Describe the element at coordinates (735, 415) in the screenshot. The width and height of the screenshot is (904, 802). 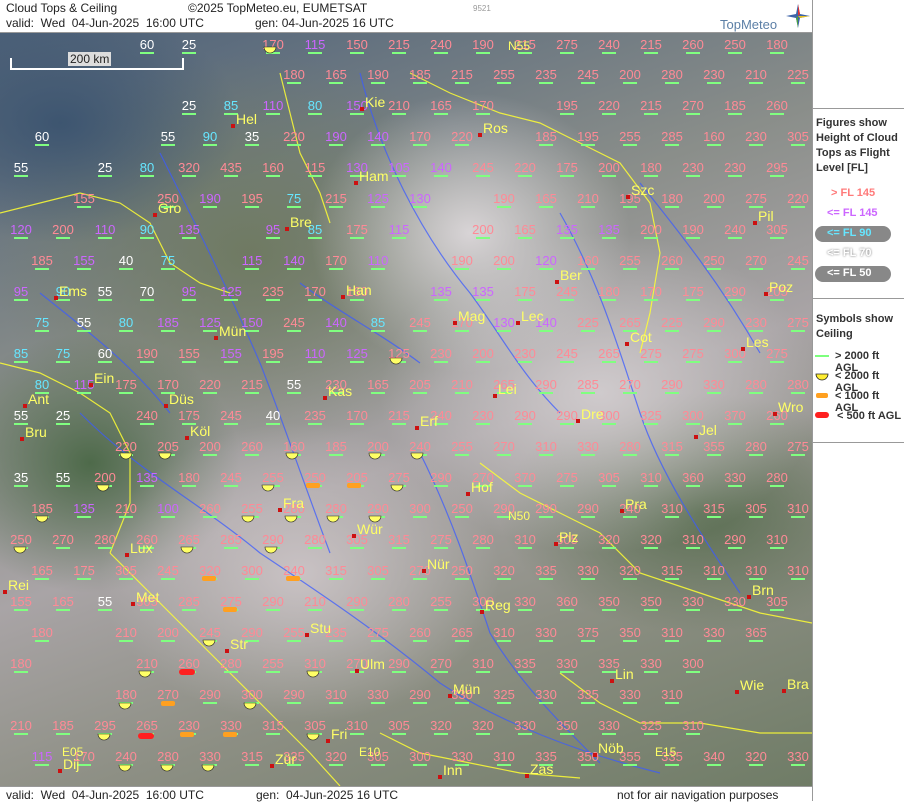
I see `flight-level-value: 370` at that location.